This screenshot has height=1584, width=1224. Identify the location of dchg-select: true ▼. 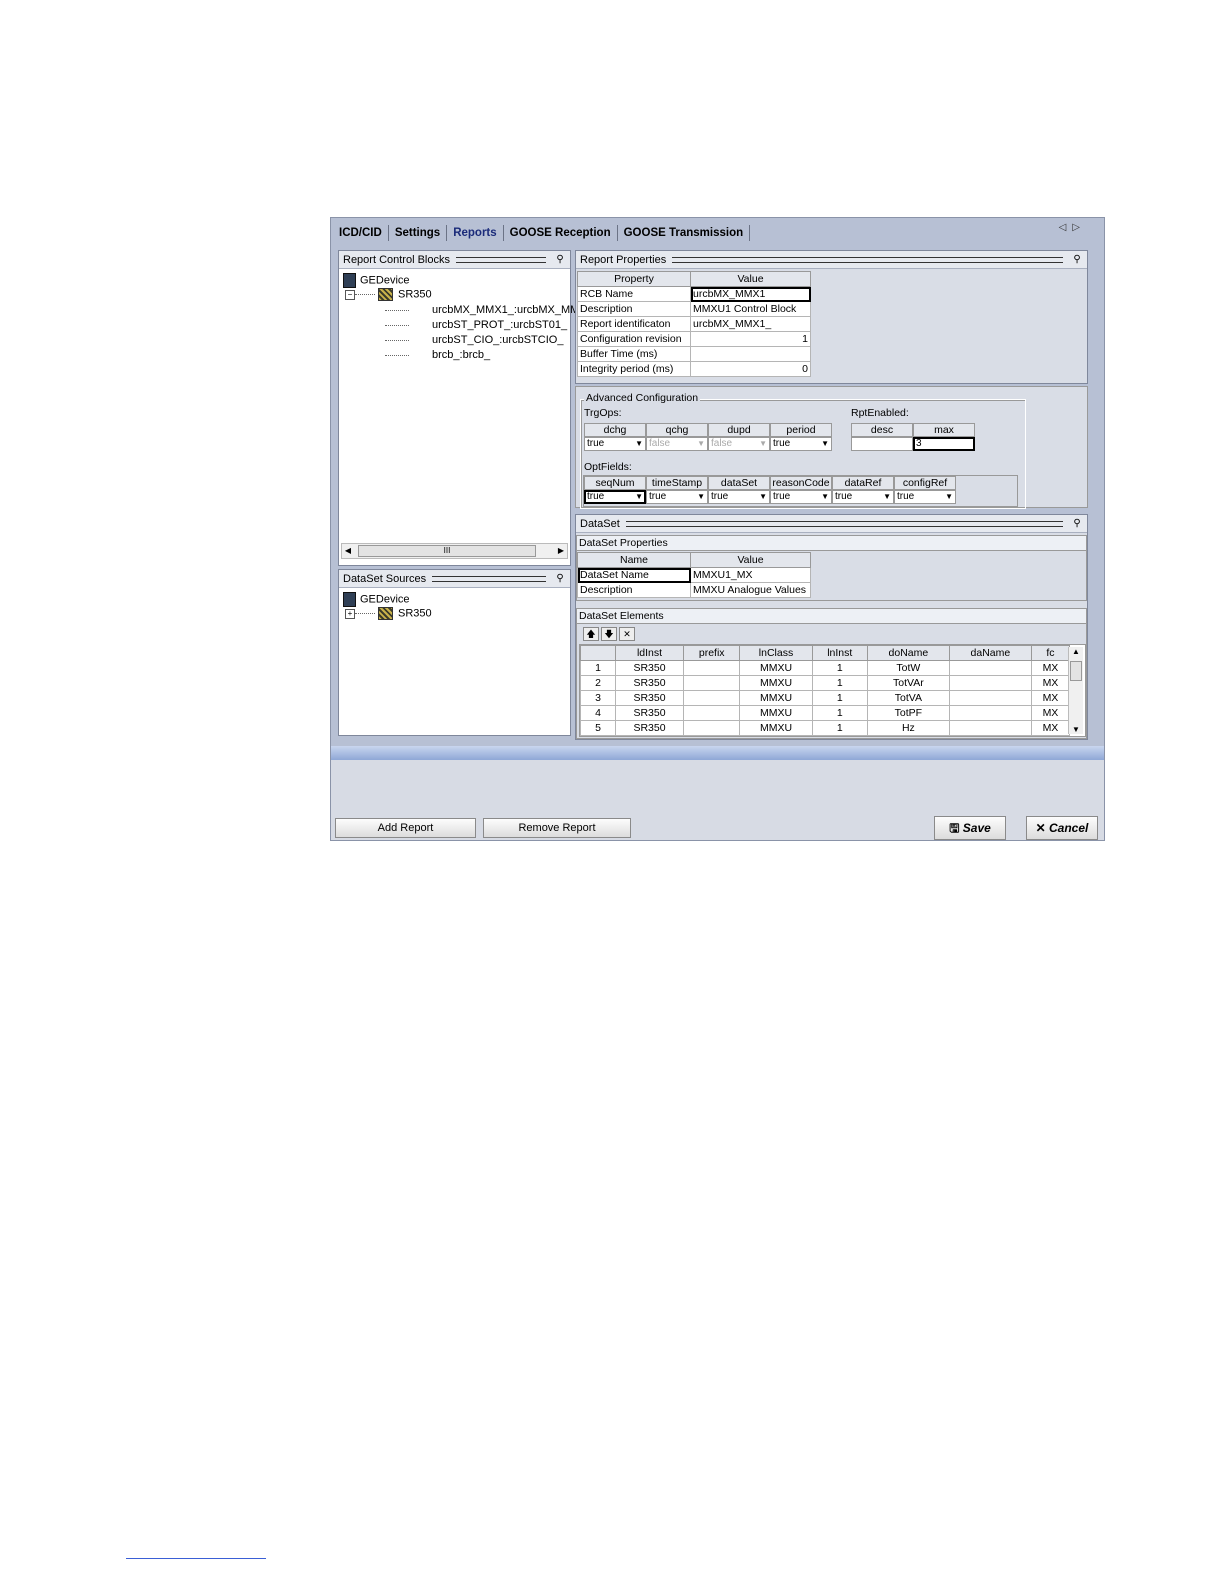
(615, 444).